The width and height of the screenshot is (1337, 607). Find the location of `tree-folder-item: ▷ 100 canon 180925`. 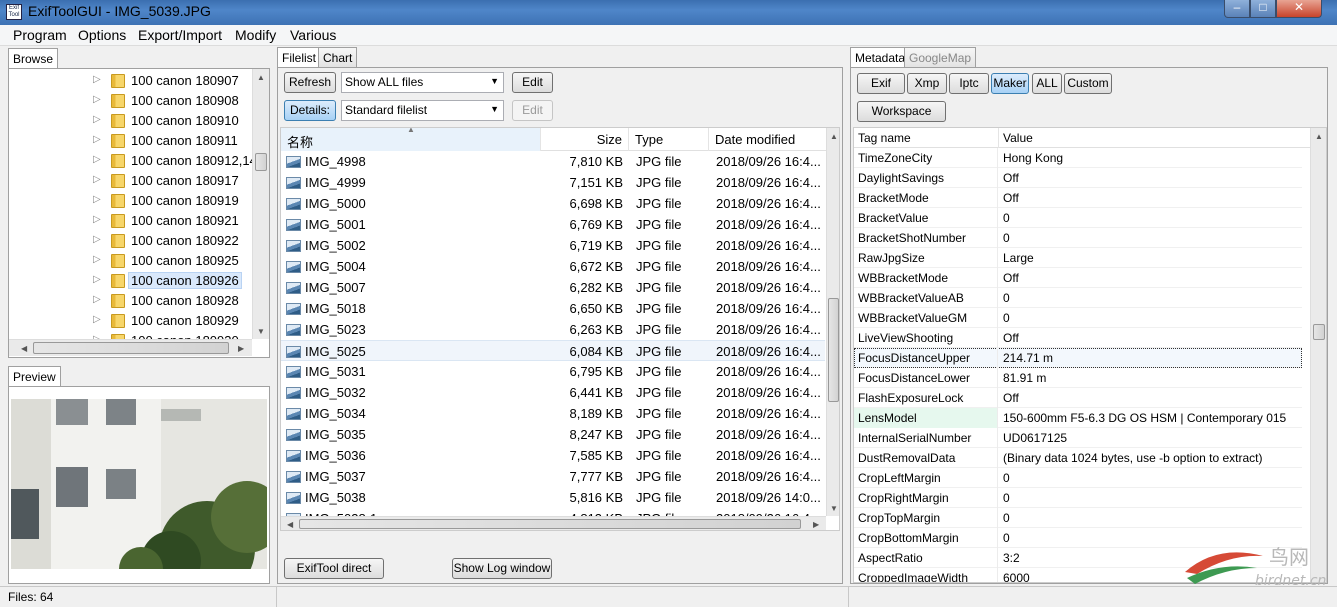

tree-folder-item: ▷ 100 canon 180925 is located at coordinates (133, 261).